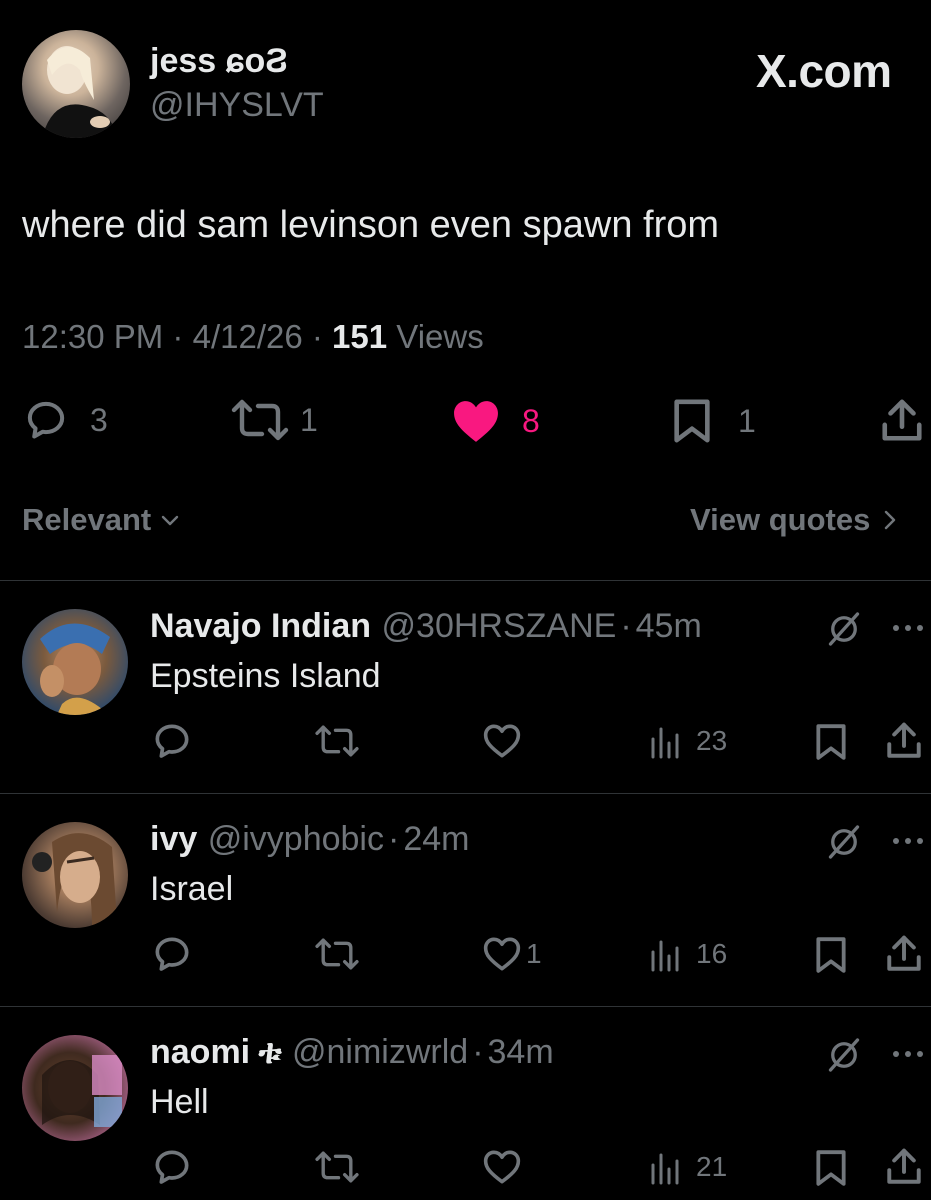 Image resolution: width=931 pixels, height=1200 pixels. I want to click on reply-time: 24m, so click(436, 839).